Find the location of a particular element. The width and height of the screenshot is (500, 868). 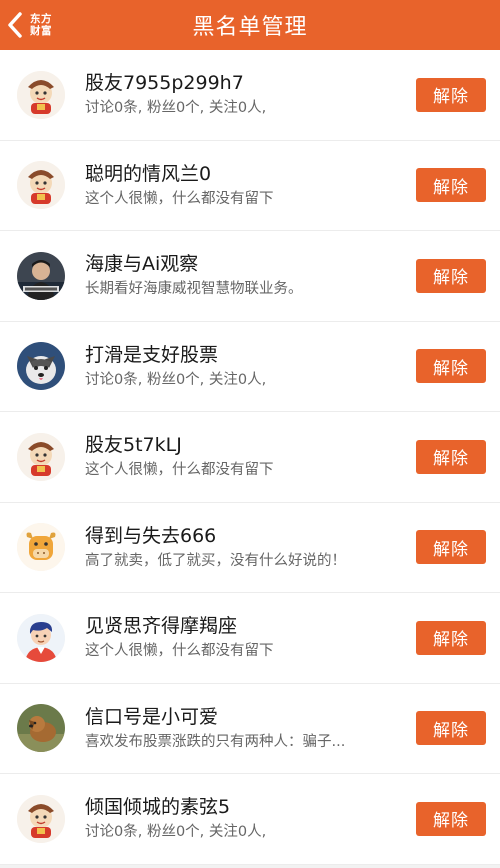

list-item: 倾国倾城的素弦5 讨论0条, 粉丝0个, 关注0人, 解除 is located at coordinates (250, 819).